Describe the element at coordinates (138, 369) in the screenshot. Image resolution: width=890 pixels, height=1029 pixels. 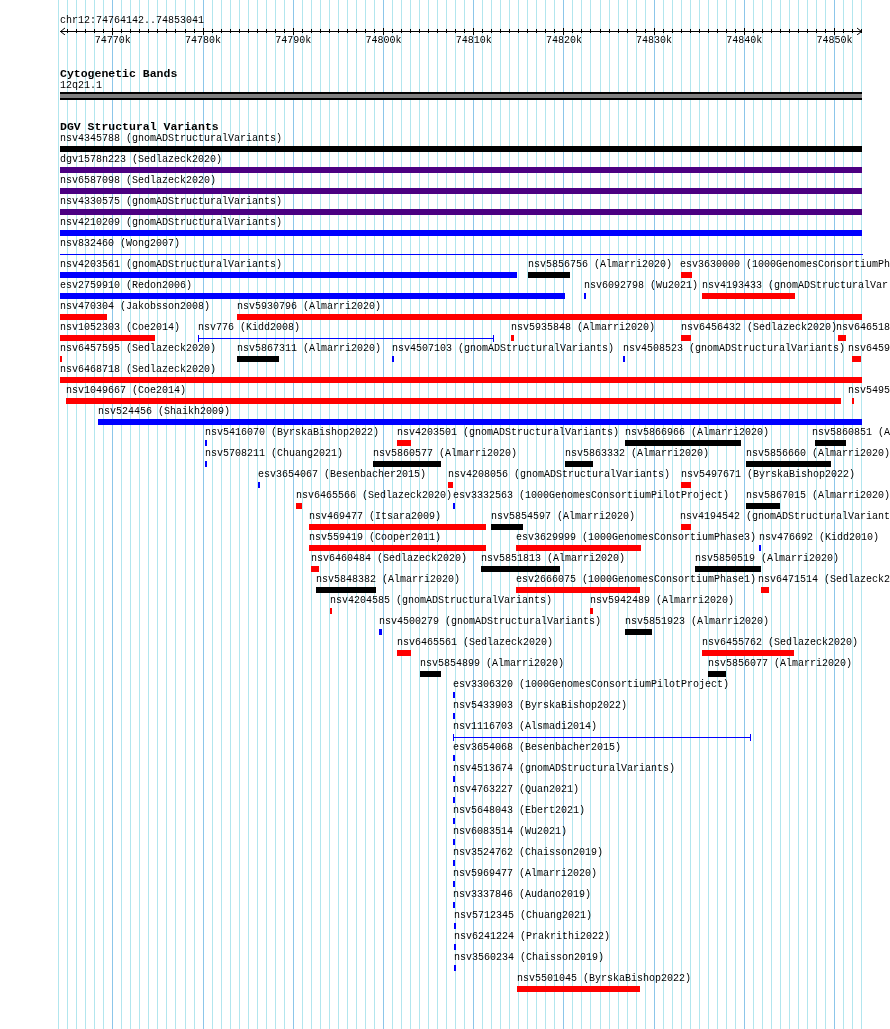
I see `variant-label: nsv6468718 (Sedlazeck2020)` at that location.